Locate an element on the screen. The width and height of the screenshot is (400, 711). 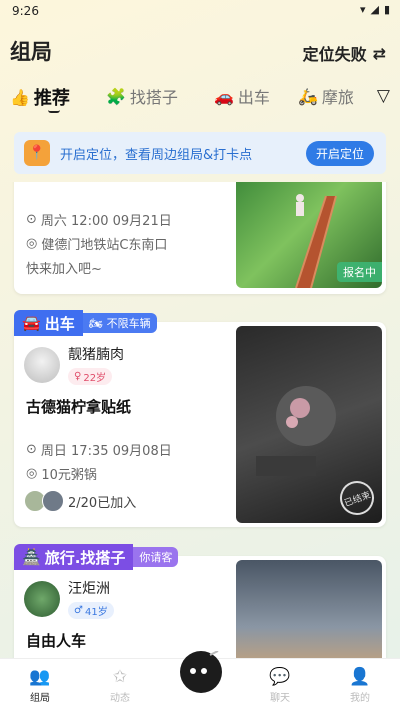
nav-chat: 💬 聊天 is located at coordinates (280, 685).